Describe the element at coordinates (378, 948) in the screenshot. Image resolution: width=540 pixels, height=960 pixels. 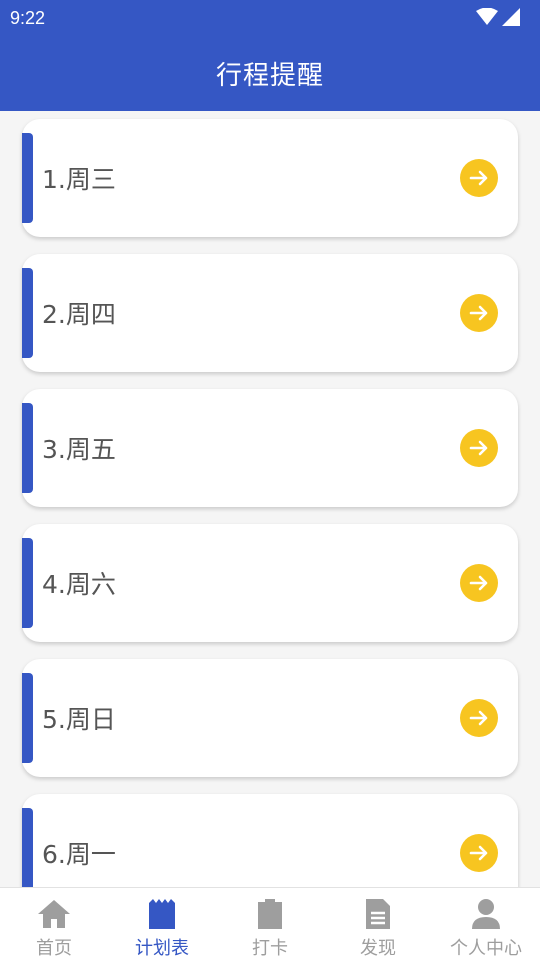
I see `tab-label: 发现` at that location.